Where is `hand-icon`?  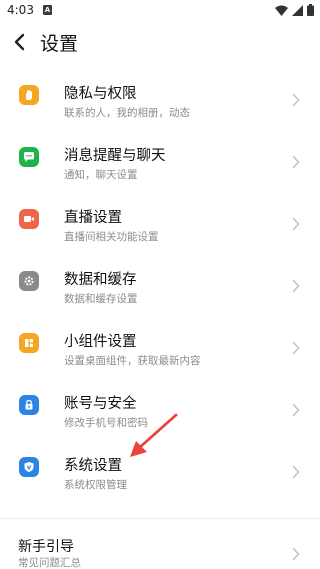
hand-icon is located at coordinates (29, 95).